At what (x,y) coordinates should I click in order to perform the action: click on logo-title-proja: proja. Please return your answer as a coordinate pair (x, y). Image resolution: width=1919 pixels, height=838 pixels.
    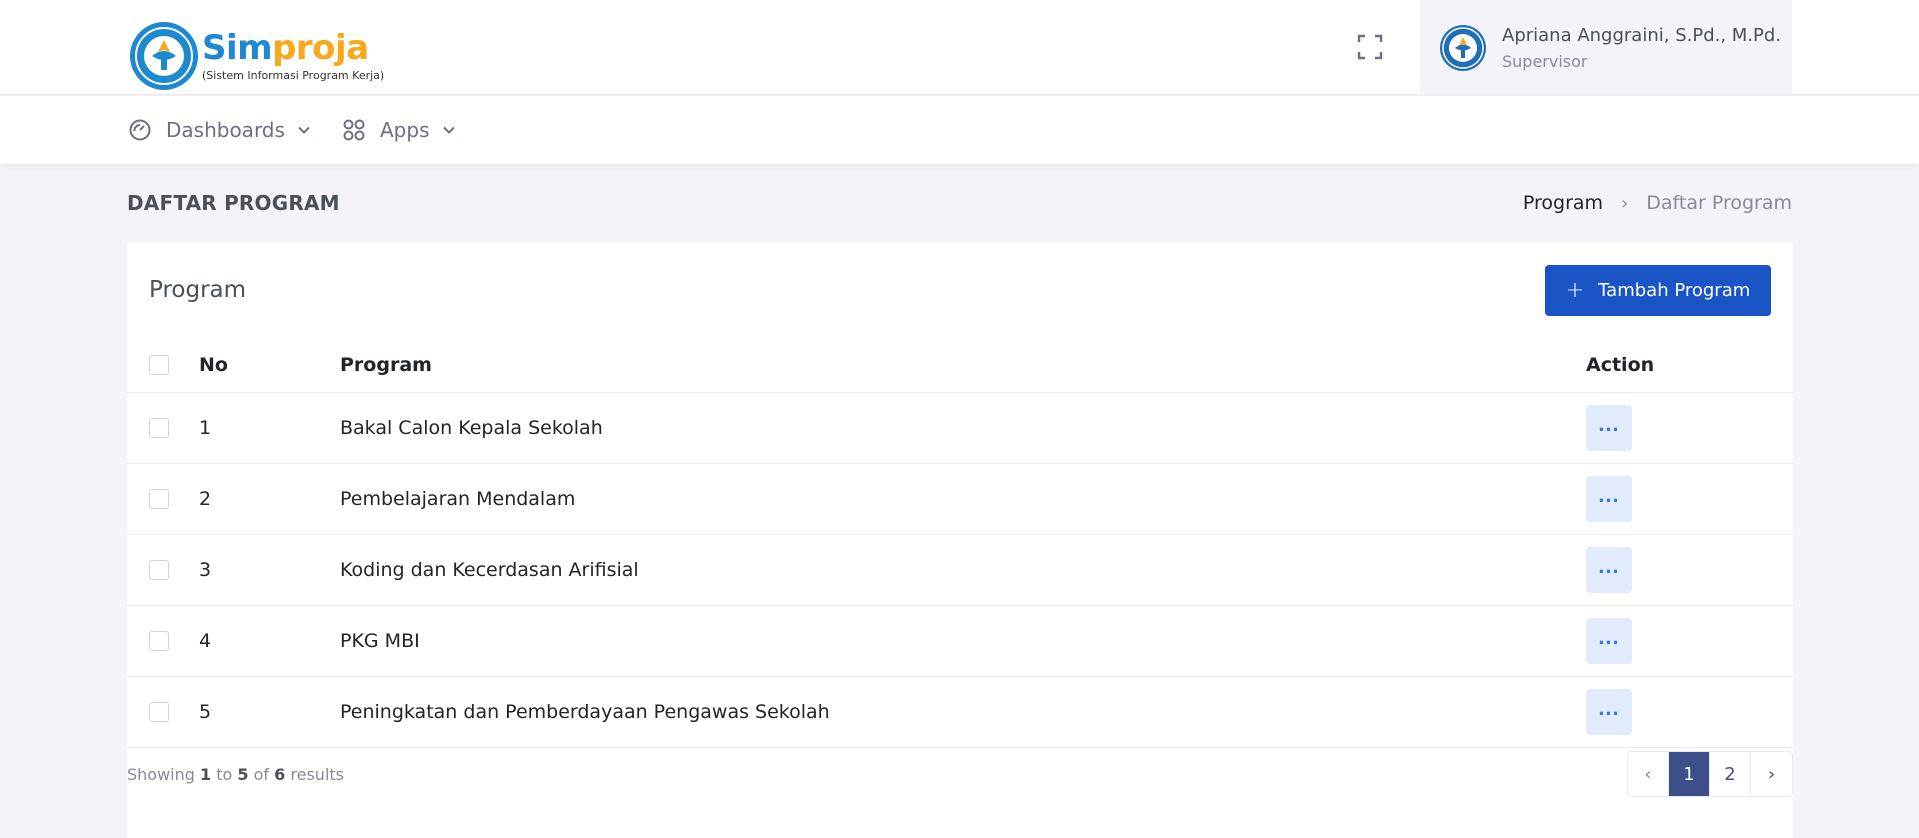
    Looking at the image, I should click on (320, 47).